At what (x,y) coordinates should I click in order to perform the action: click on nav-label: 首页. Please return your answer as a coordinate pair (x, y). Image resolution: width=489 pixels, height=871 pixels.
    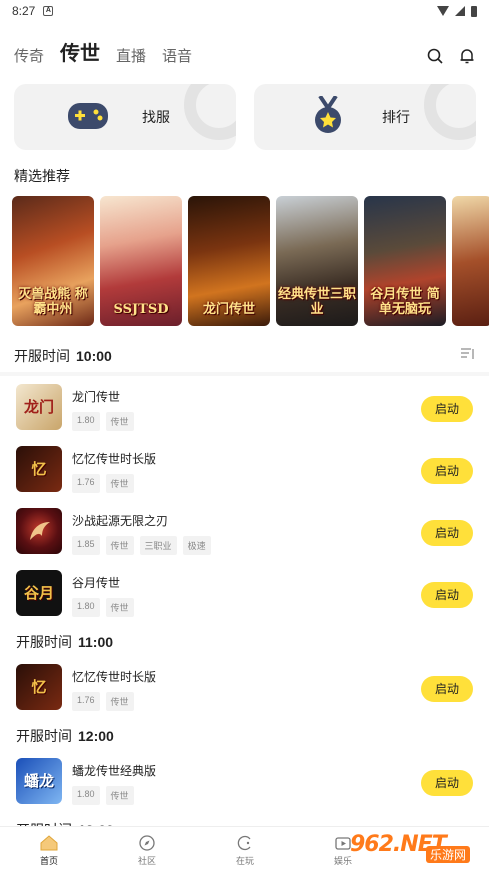
    Looking at the image, I should click on (48, 861).